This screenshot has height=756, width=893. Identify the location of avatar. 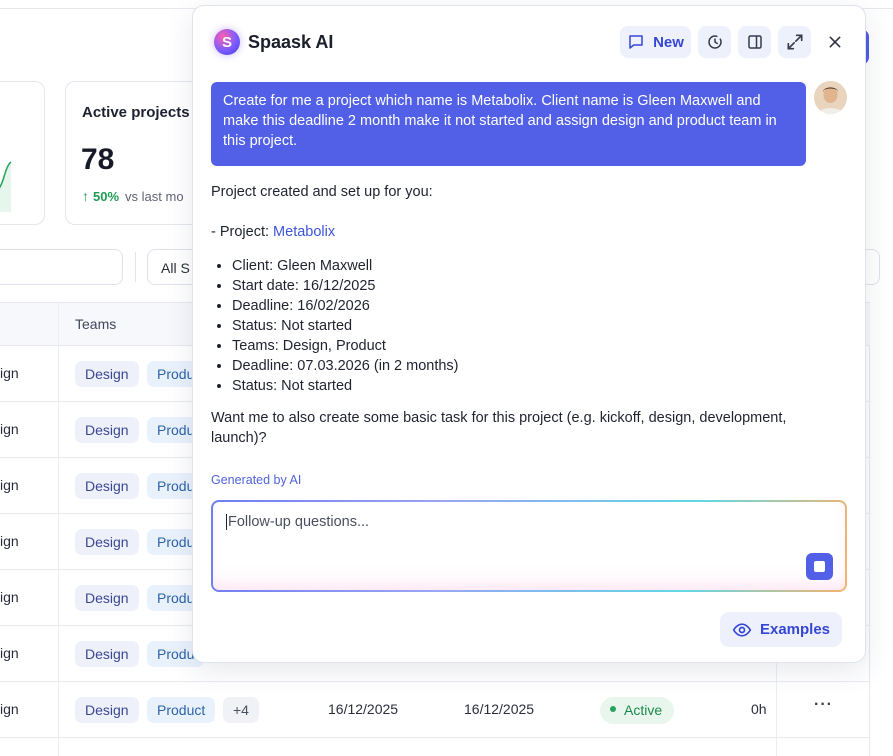
(830, 97).